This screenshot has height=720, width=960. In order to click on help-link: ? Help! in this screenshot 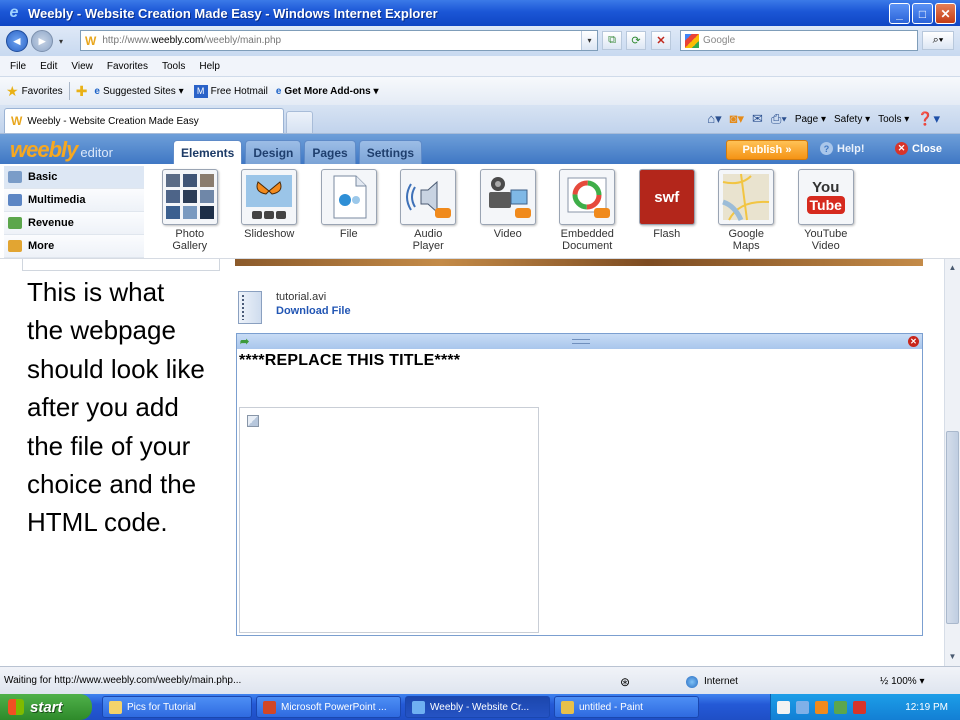, I will do `click(842, 148)`.